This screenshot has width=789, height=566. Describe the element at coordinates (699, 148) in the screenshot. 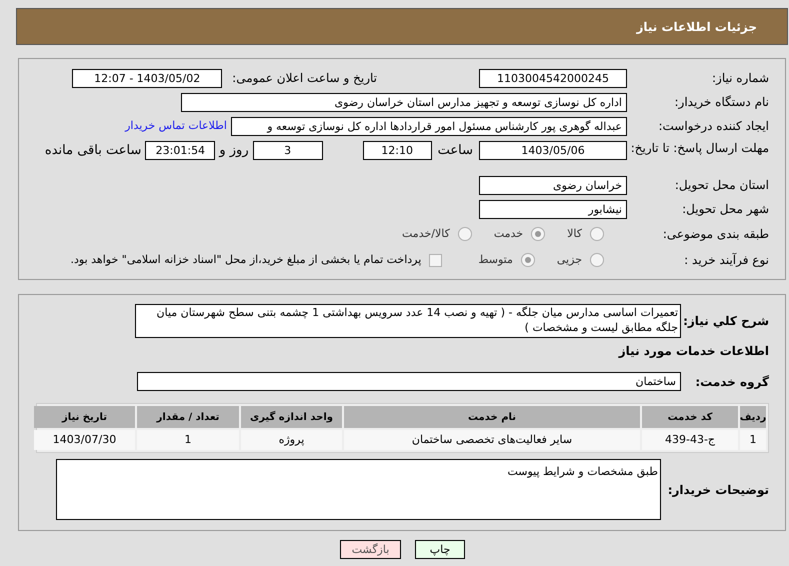

I see `field-label: مهلت ارسال پاسخ: تا تاریخ:` at that location.